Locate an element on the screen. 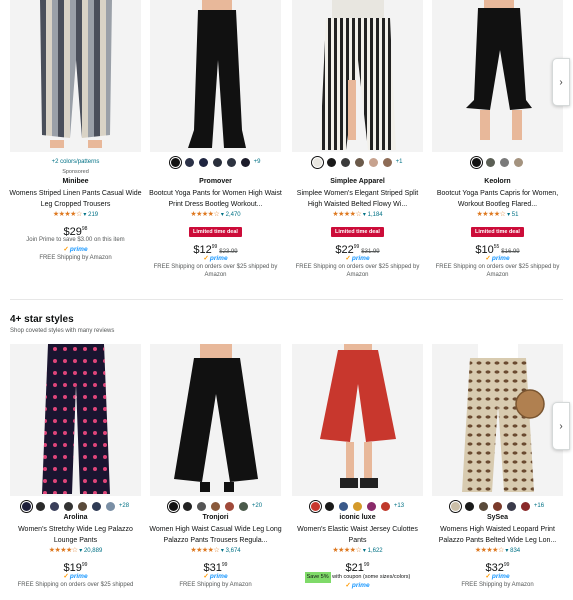  shipping-info: FREE Shipping on orders over $25 shipped is located at coordinates (75, 585).